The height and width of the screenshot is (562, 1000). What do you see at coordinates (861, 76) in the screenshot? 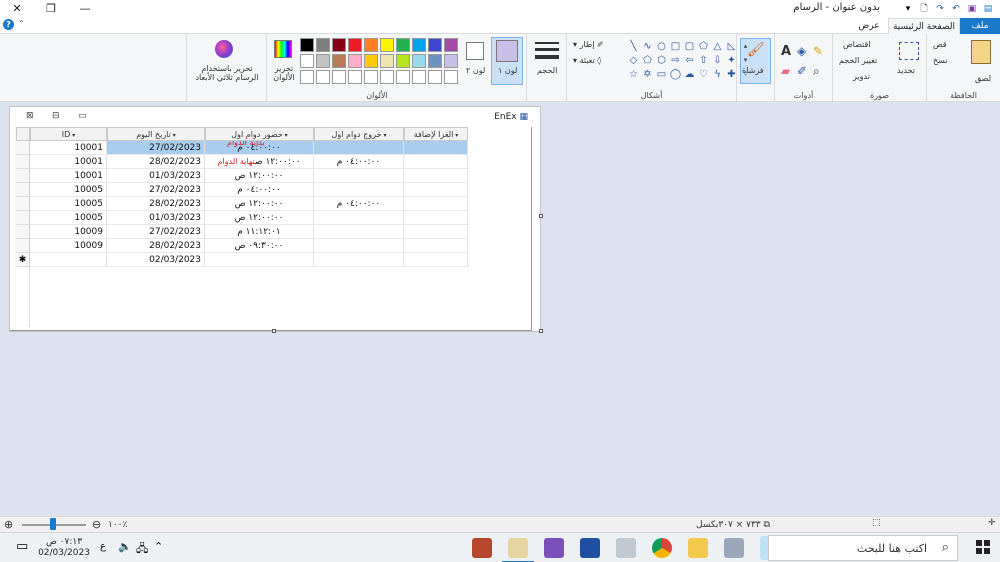
I see `rotate-button: تدوير` at bounding box center [861, 76].